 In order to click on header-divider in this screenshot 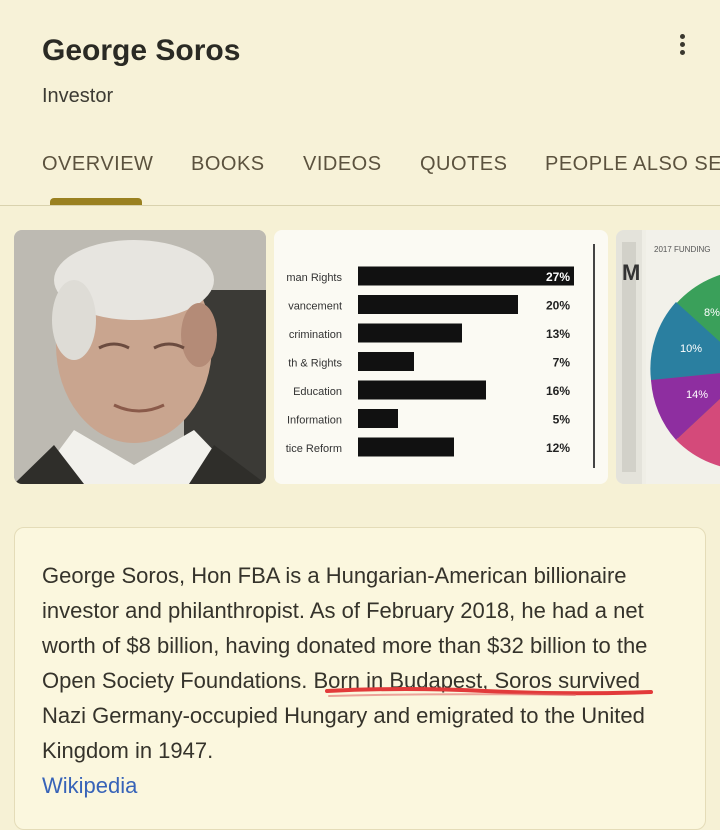, I will do `click(360, 205)`.